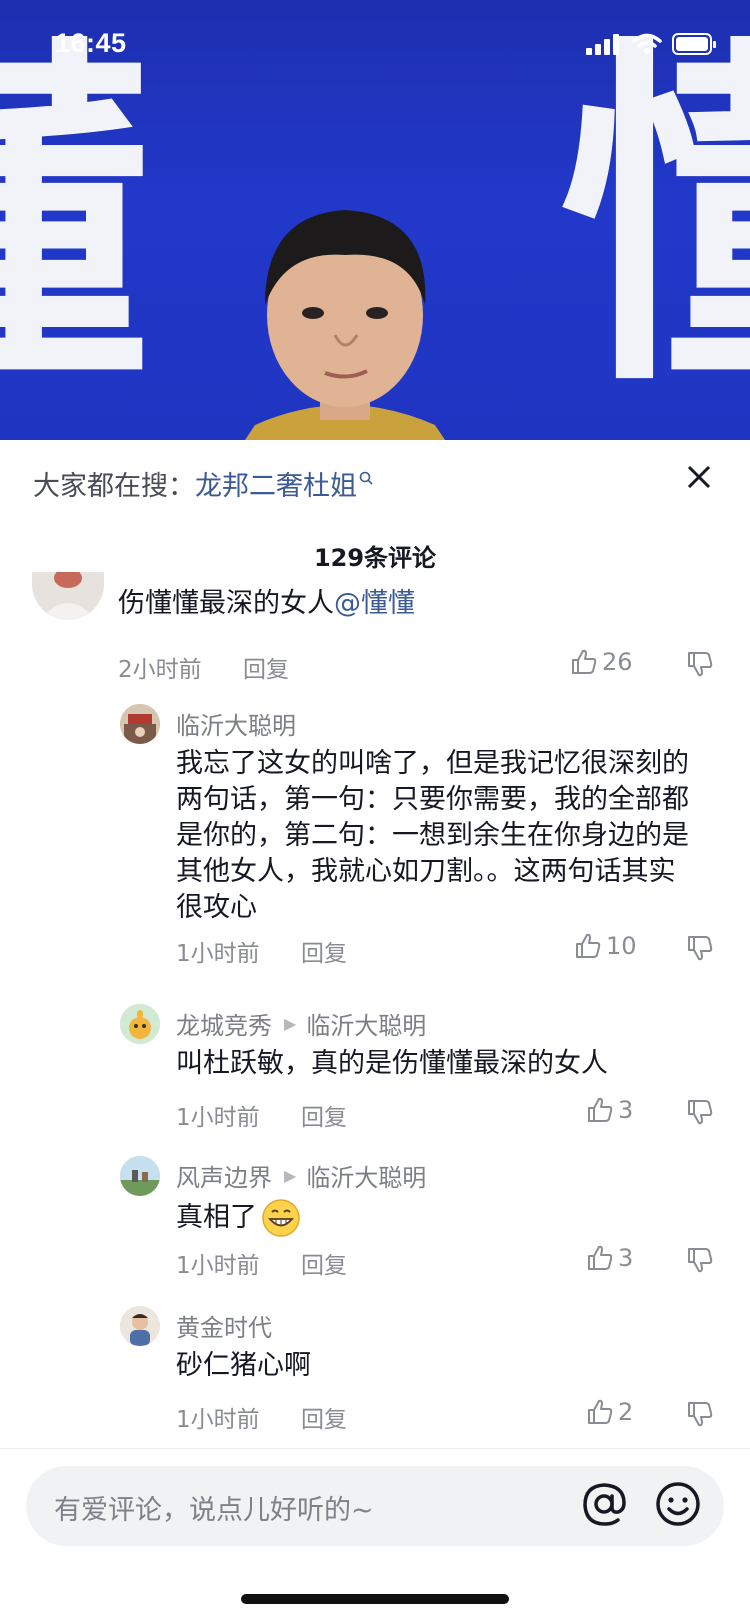 This screenshot has width=750, height=1624. Describe the element at coordinates (214, 1507) in the screenshot. I see `comment-input-placeholder: 有爱评论，说点儿好听的~` at that location.